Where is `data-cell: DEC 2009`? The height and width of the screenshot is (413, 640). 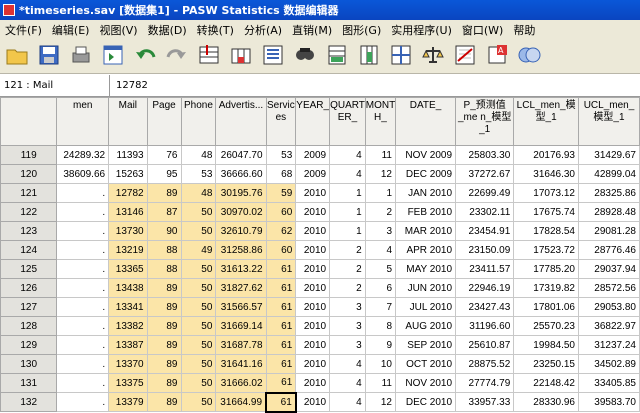 data-cell: DEC 2009 is located at coordinates (425, 174).